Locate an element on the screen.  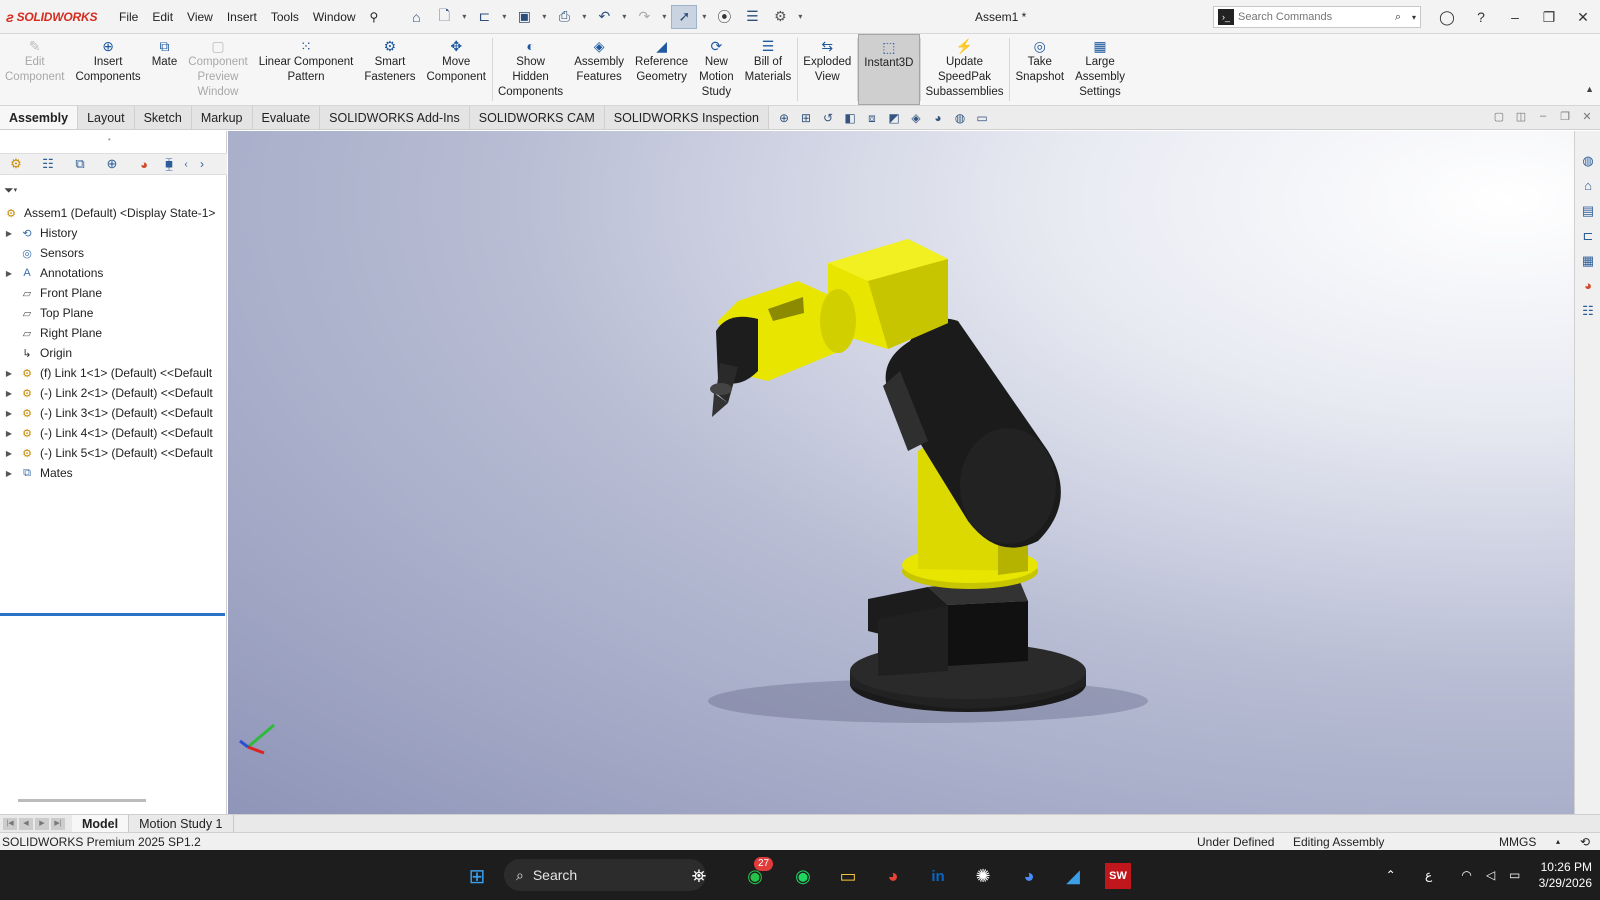
view-orientation-icon: ⧈ is located at coordinates (872, 118).